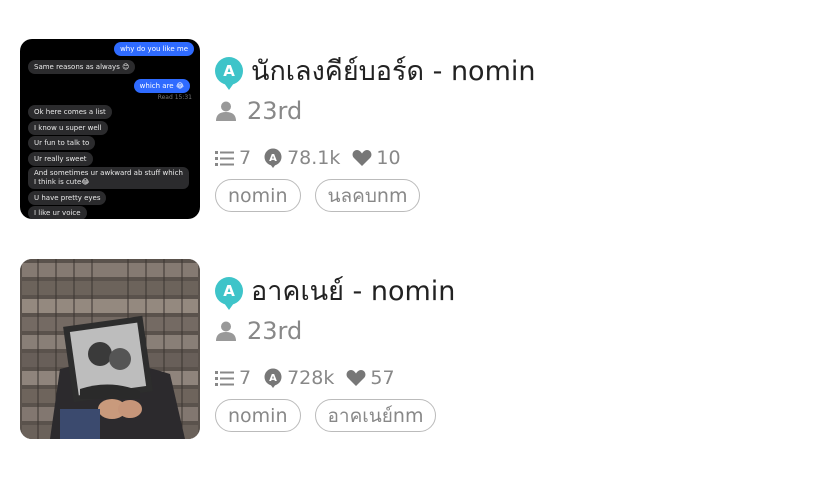  What do you see at coordinates (70, 112) in the screenshot?
I see `chat-bubble-in: Ok here comes a list` at bounding box center [70, 112].